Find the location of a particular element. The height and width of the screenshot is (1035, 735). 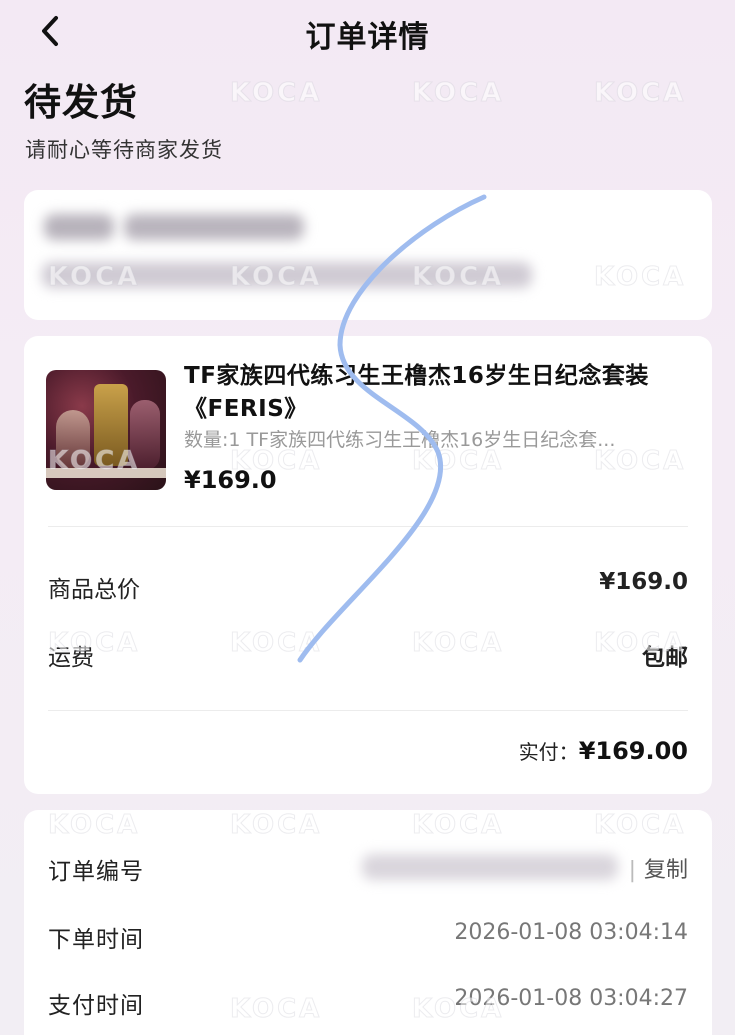

order-status-title: 待发货 is located at coordinates (81, 102).